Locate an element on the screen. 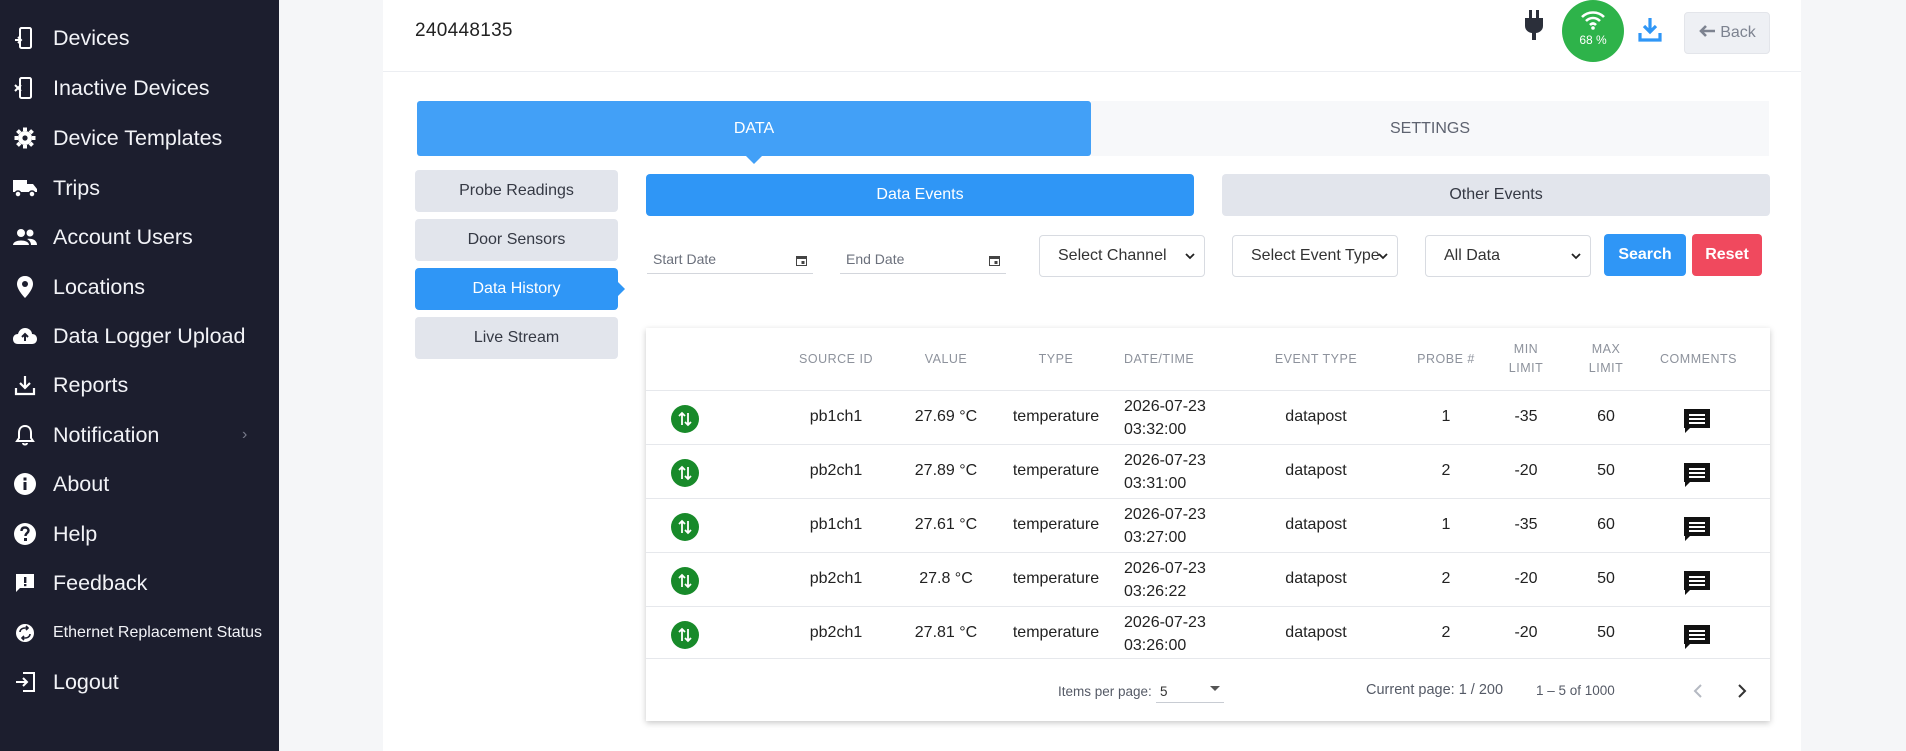  sidebar-item-label: Notification is located at coordinates (106, 434).